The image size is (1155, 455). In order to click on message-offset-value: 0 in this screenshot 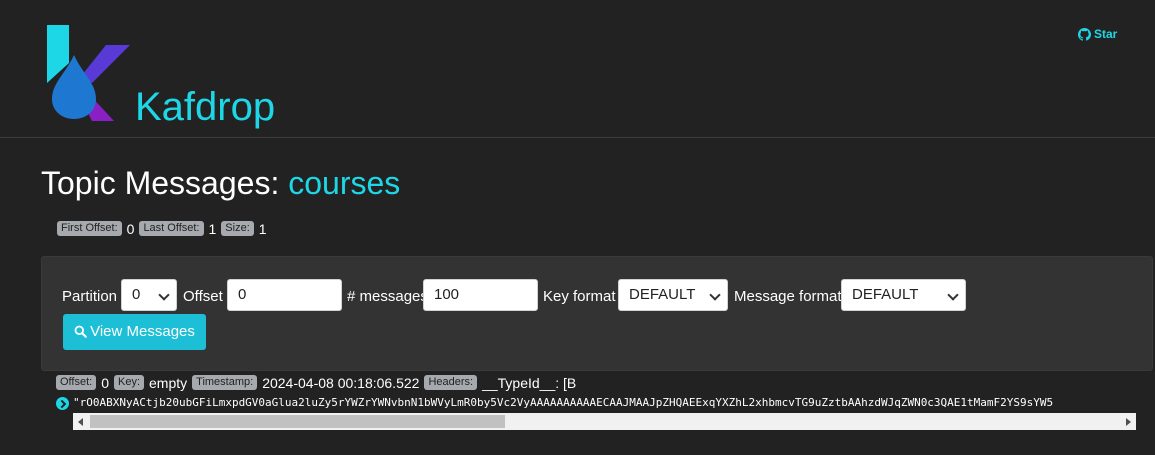, I will do `click(105, 382)`.